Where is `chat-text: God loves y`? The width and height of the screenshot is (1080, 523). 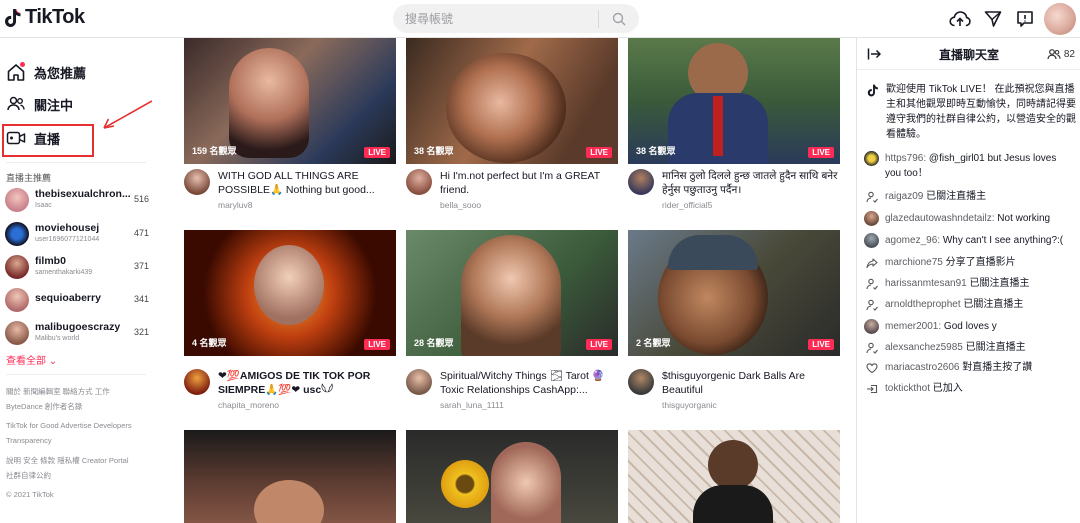 chat-text: God loves y is located at coordinates (969, 326).